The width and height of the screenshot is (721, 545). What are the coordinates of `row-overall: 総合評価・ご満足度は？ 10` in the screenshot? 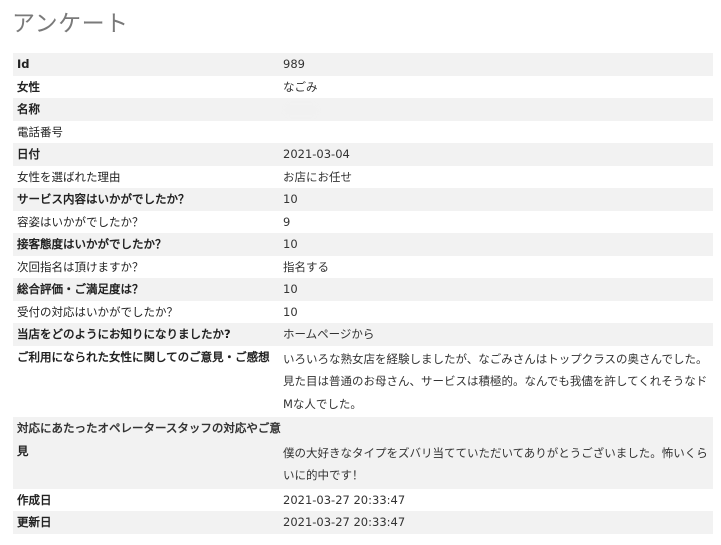 It's located at (363, 289).